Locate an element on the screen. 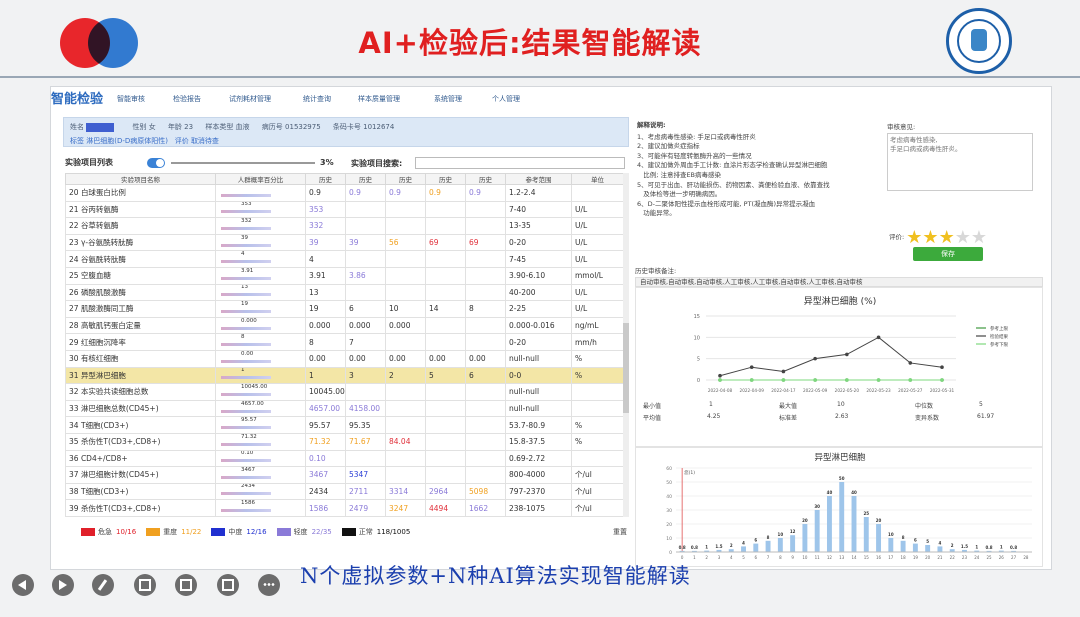 The width and height of the screenshot is (1080, 617). legend-item: 轻度 22/35 is located at coordinates (299, 532).